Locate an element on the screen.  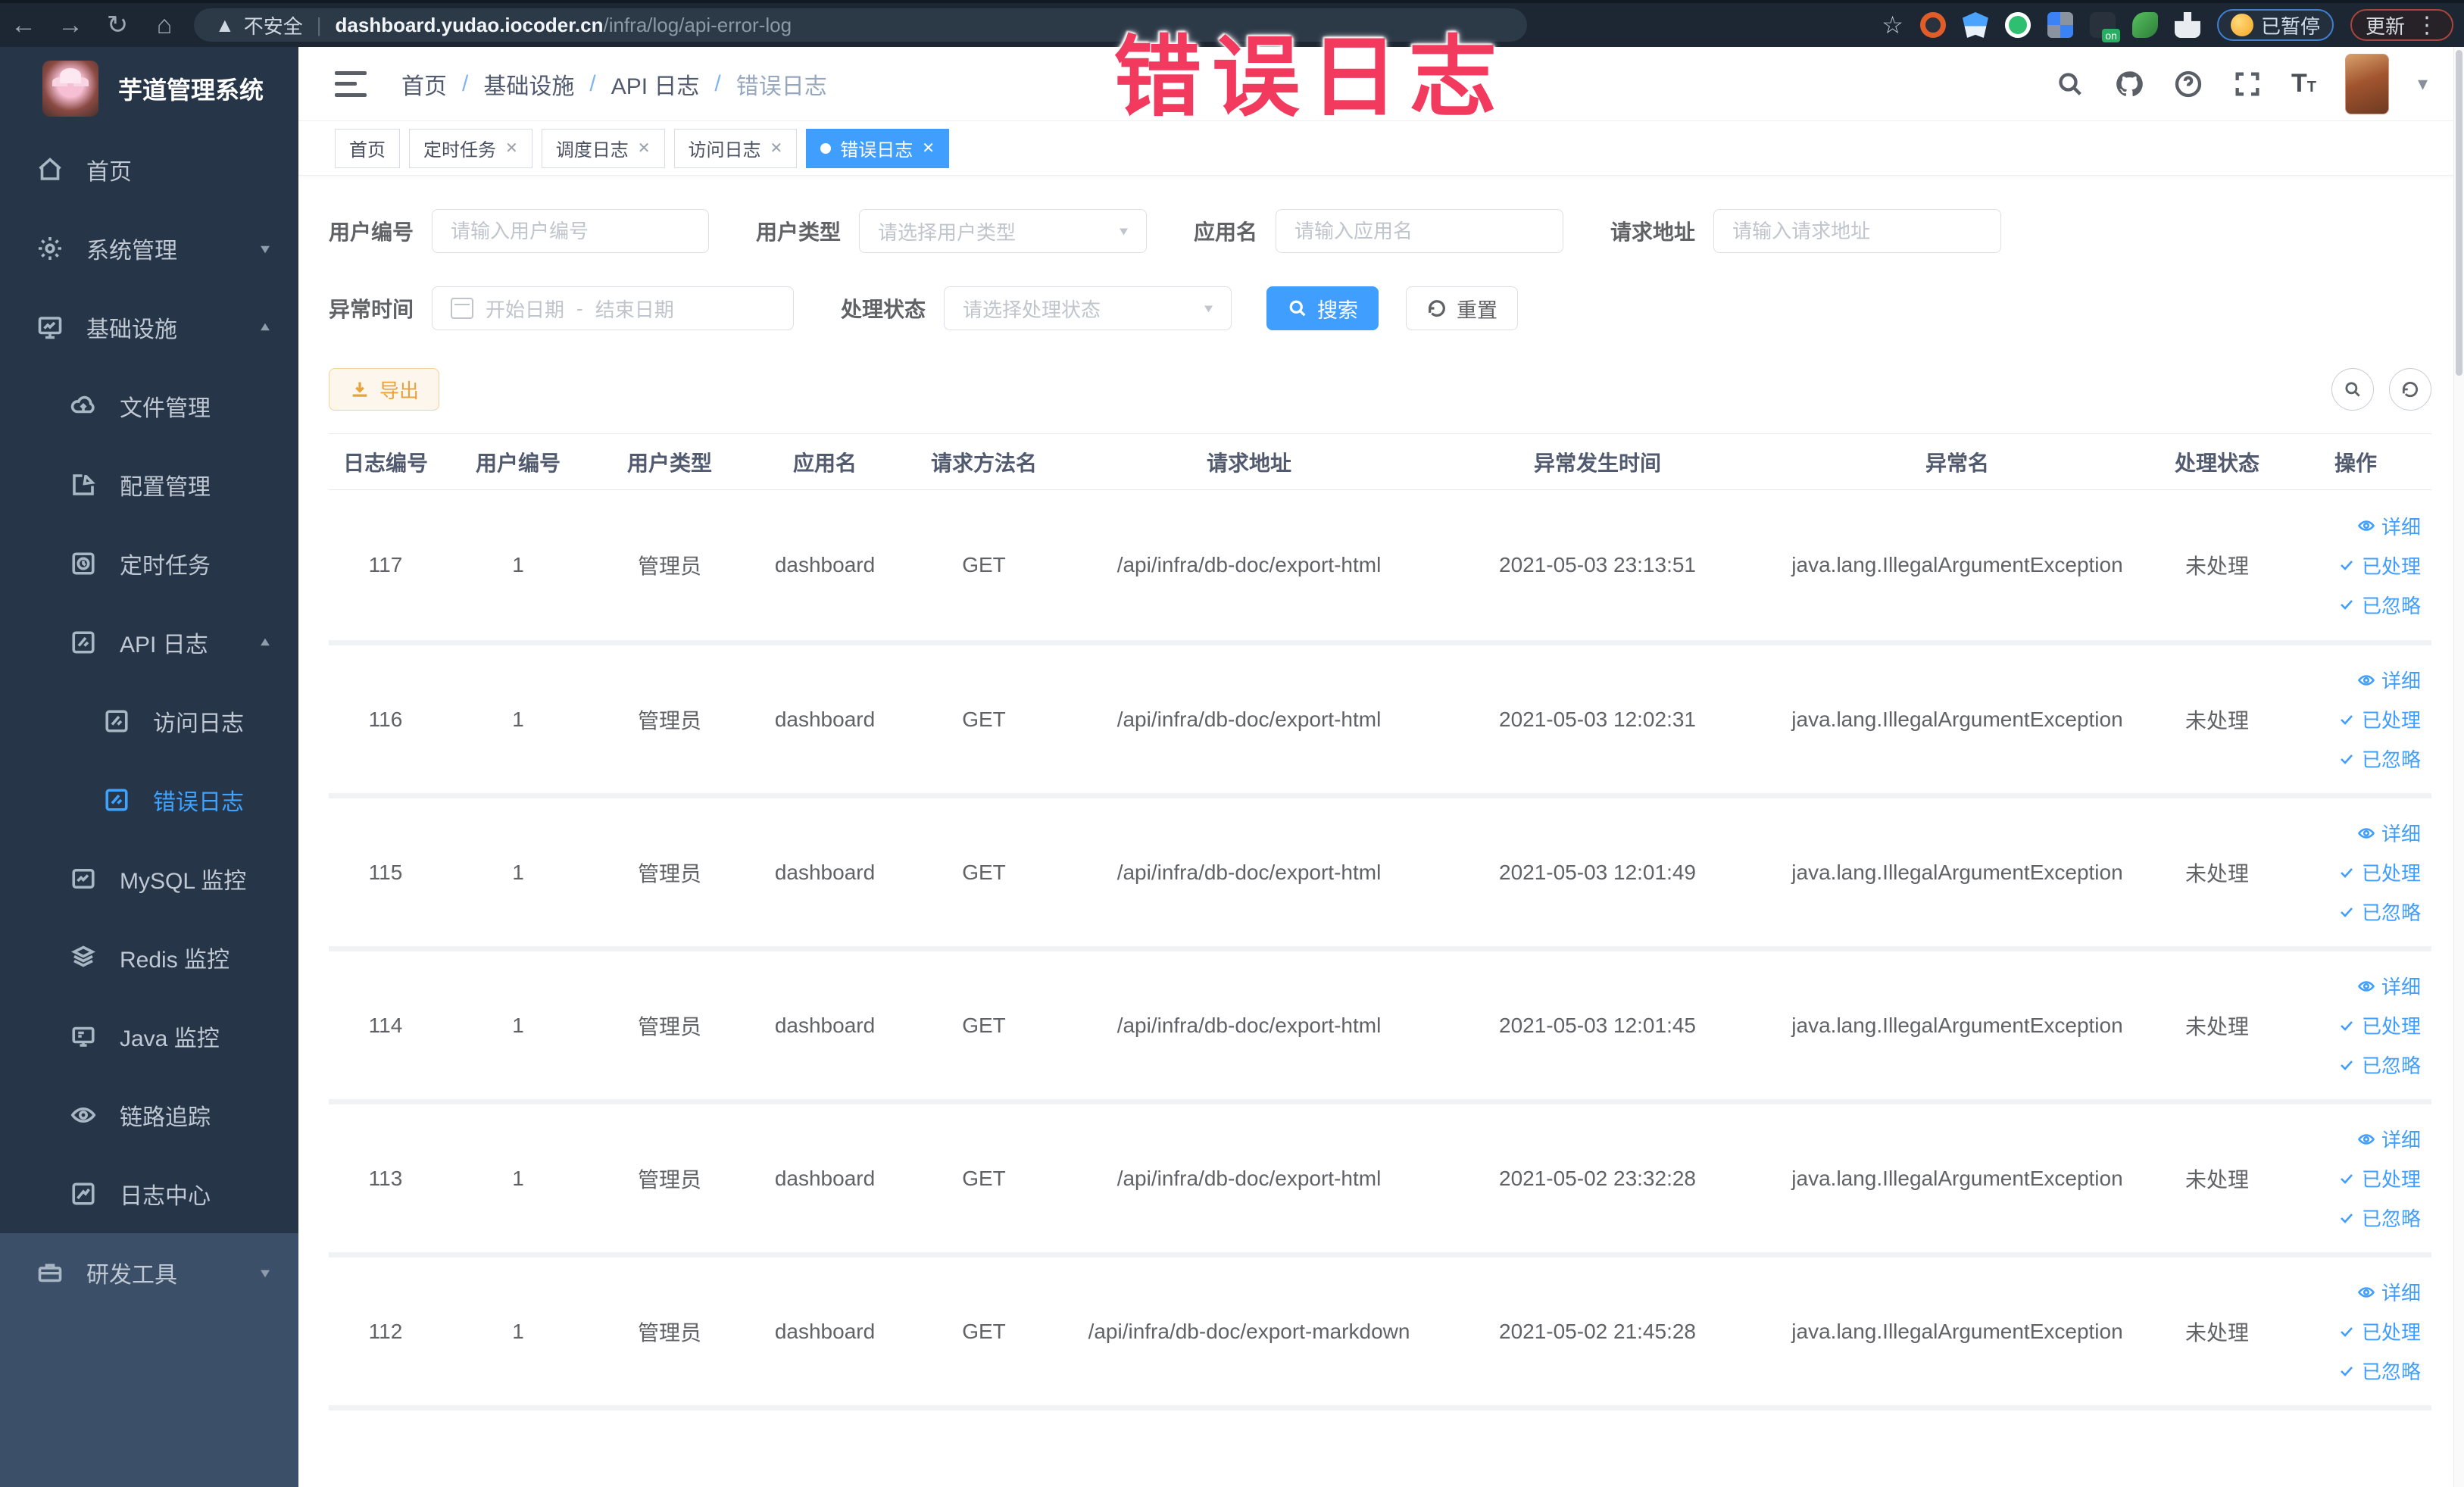
start-date-placeholder: 开始日期 is located at coordinates (525, 309).